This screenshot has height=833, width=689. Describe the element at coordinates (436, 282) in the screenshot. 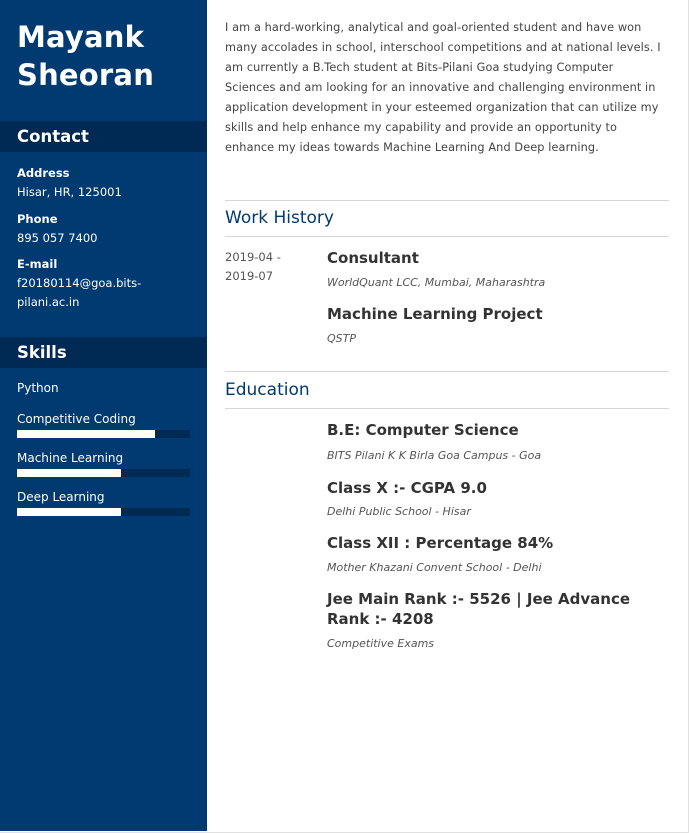

I see `work-entry-subtitle: WorldQuant LCC, Mumbai, Maharashtra` at that location.